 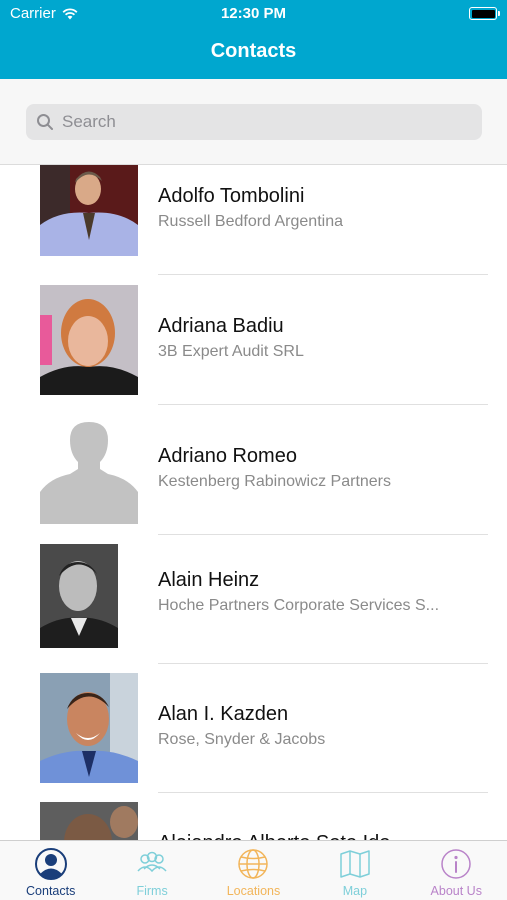 I want to click on tab-map: Map, so click(x=354, y=870).